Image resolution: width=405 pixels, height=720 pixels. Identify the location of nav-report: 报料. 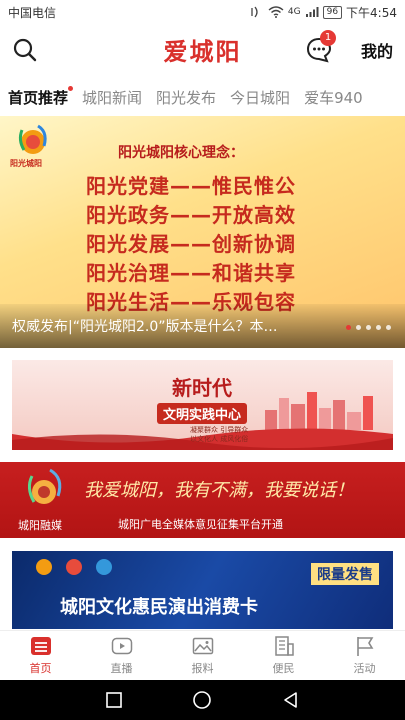
(202, 655).